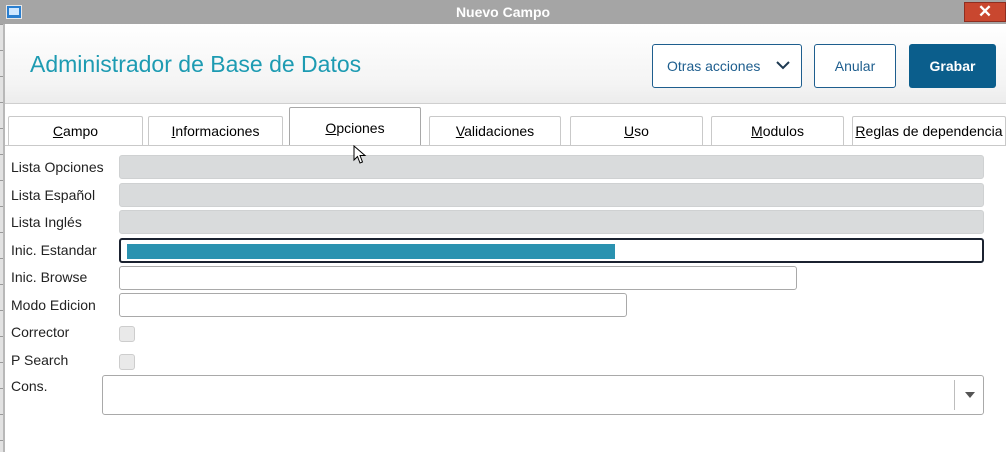 This screenshot has width=1006, height=452. I want to click on page-title: Administrador de Base de Datos, so click(196, 64).